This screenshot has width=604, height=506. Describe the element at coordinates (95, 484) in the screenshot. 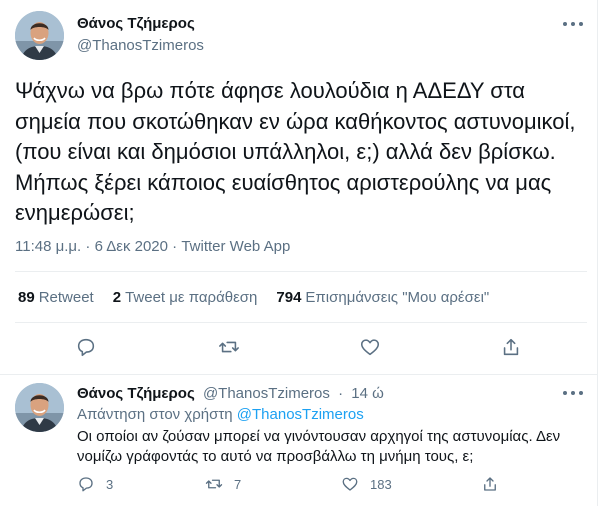

I see `reply-reply-button: 3` at that location.